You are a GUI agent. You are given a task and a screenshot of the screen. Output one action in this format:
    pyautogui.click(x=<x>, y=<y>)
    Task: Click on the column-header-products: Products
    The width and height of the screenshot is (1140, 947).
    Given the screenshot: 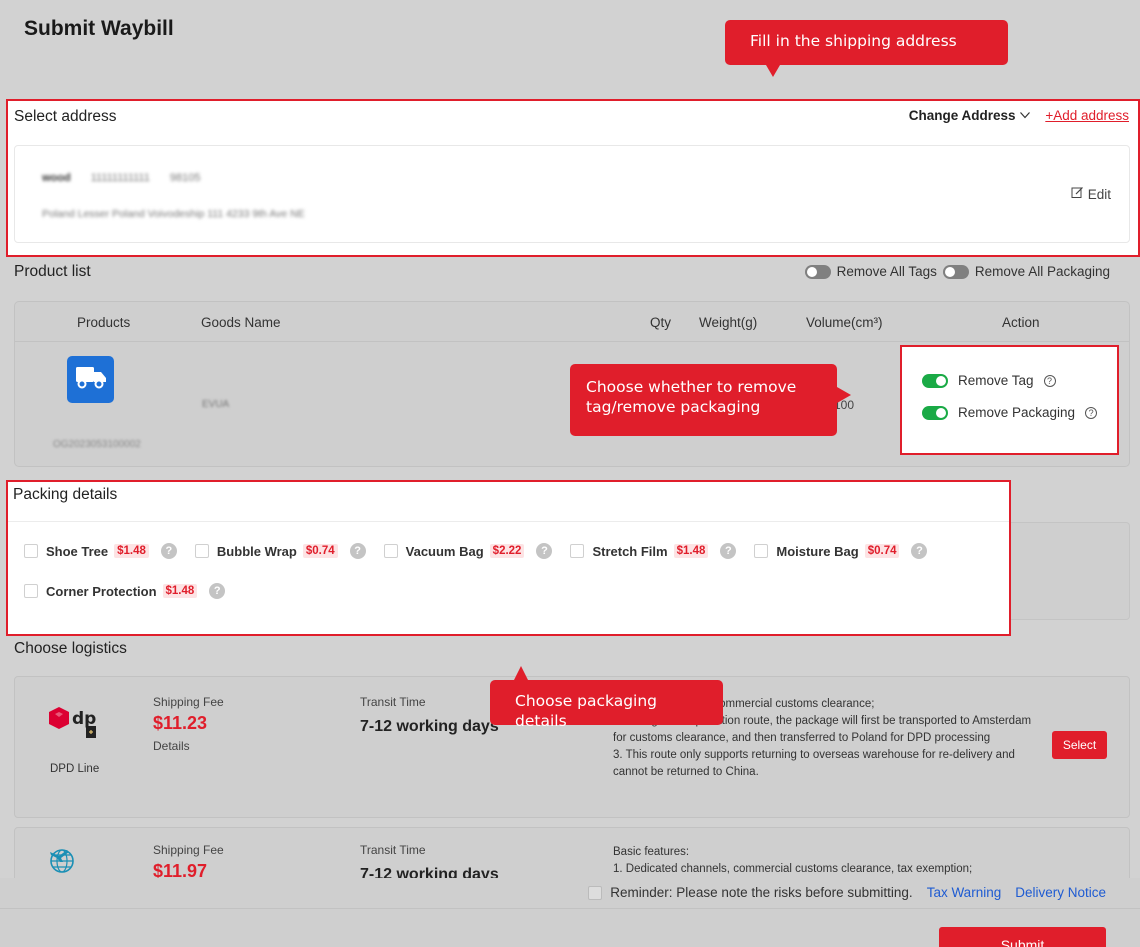 What is the action you would take?
    pyautogui.click(x=104, y=322)
    